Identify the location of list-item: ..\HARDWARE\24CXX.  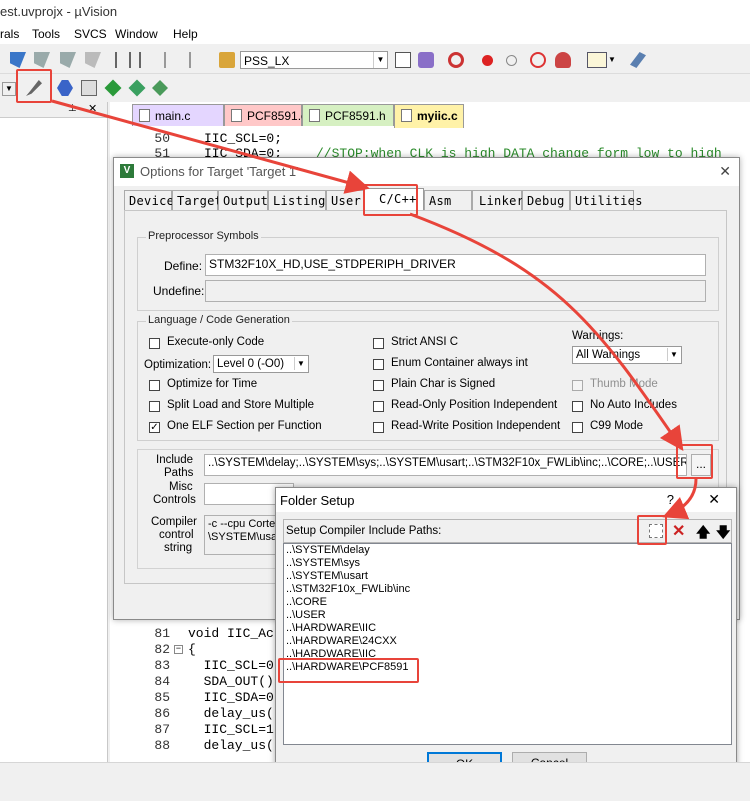
(507, 641).